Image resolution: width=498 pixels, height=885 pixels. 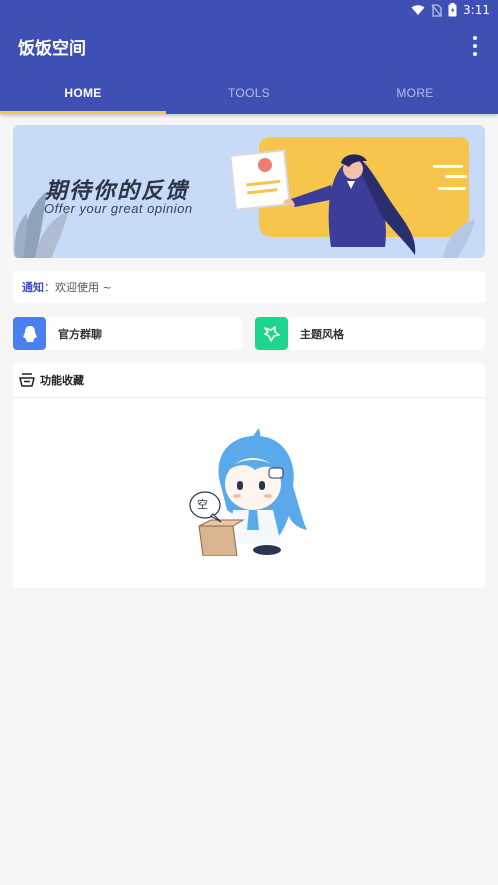 What do you see at coordinates (249, 380) in the screenshot?
I see `favorites-header: 功能收藏` at bounding box center [249, 380].